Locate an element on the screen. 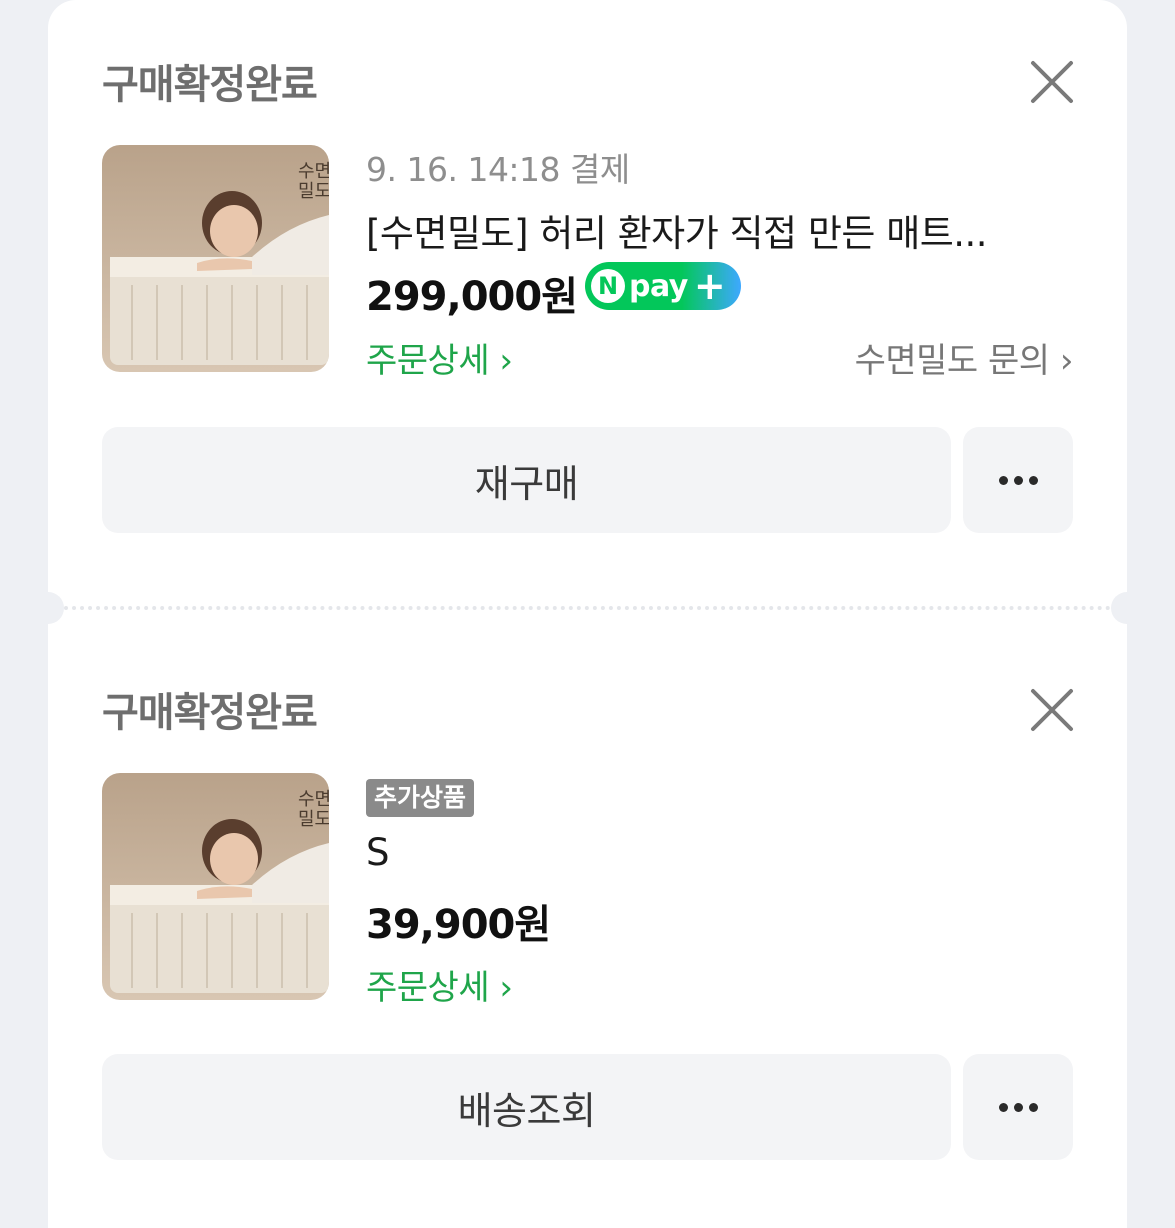 This screenshot has height=1228, width=1175. rebuy-button: 재구매 is located at coordinates (526, 480).